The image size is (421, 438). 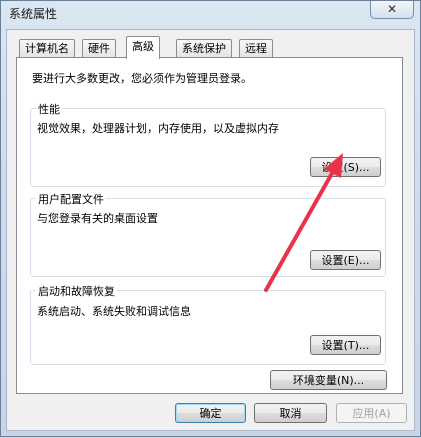 I want to click on close-icon: ✕, so click(x=392, y=9).